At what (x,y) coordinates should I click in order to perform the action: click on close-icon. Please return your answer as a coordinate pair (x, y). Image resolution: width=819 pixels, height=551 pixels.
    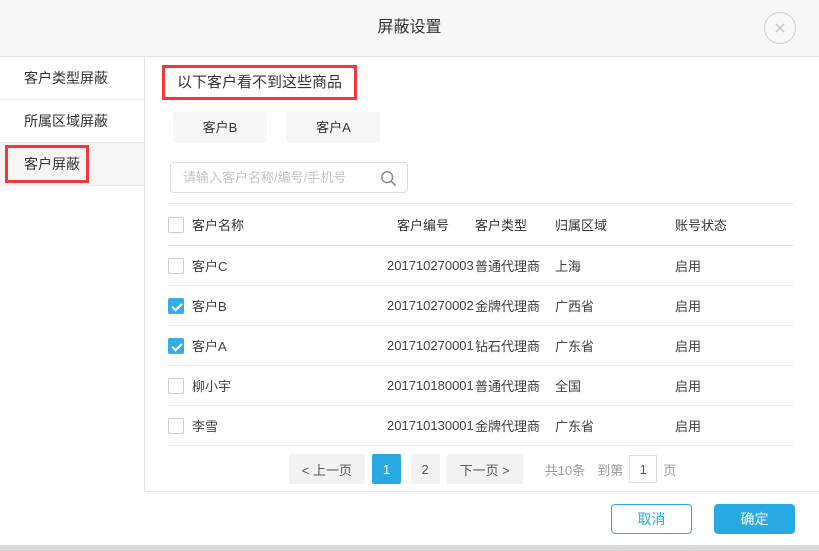
    Looking at the image, I should click on (780, 28).